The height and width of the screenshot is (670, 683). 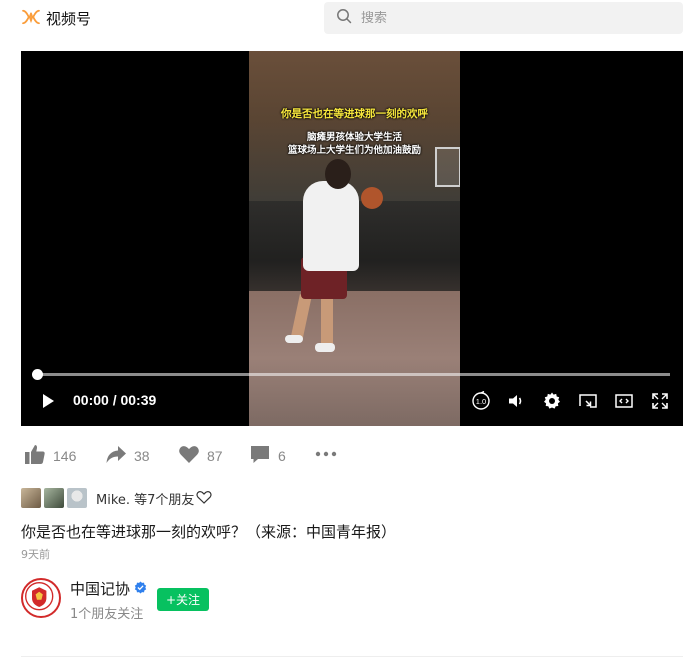 I want to click on thumbs-up-icon, so click(x=35, y=456).